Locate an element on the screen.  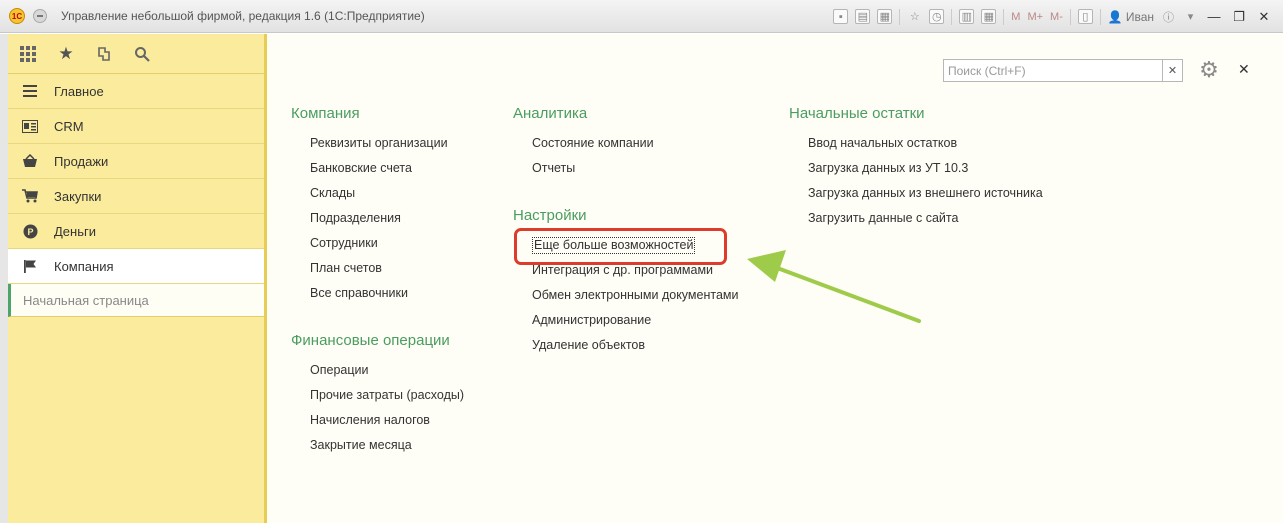
link-employees: Сотрудники is located at coordinates (369, 243).